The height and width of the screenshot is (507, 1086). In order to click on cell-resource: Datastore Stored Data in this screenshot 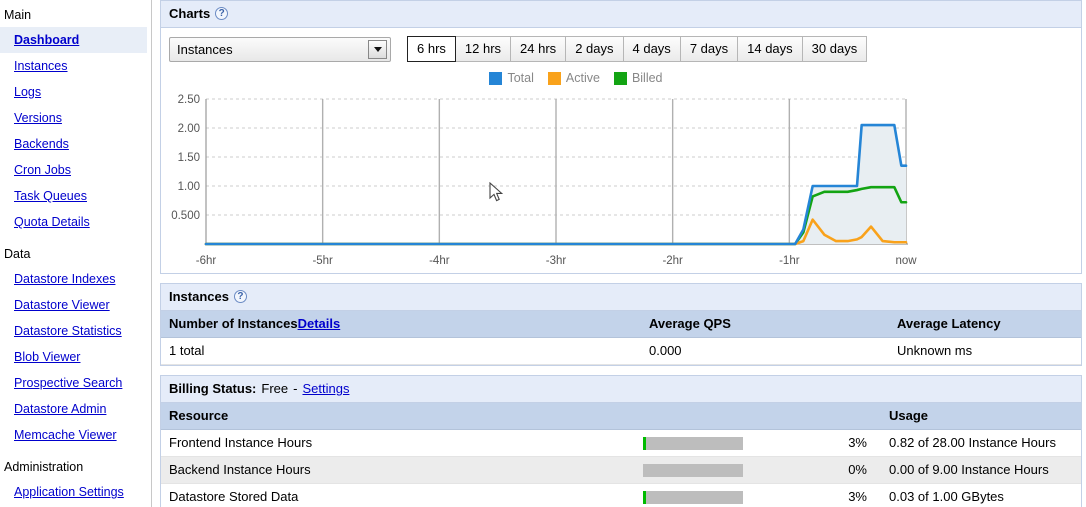, I will do `click(398, 495)`.